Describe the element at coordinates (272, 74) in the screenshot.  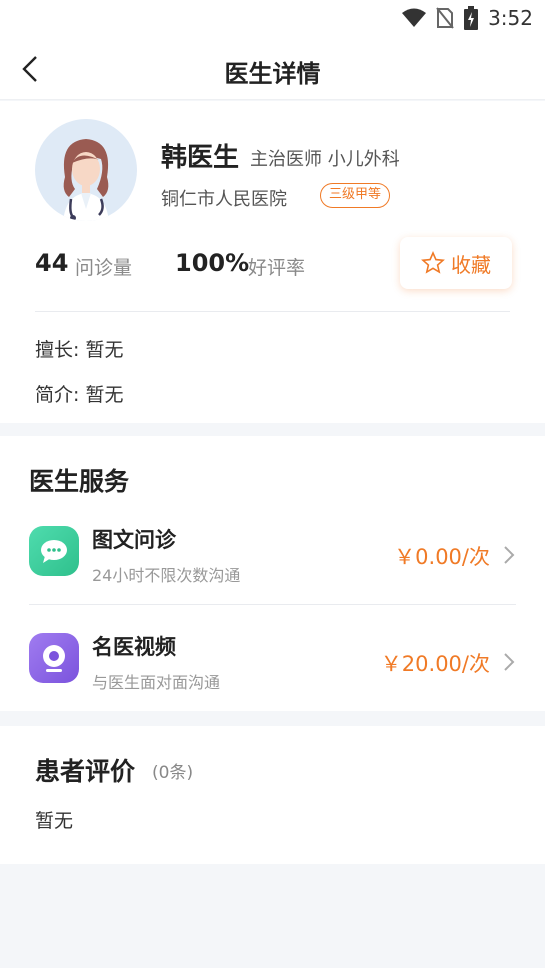
I see `page-title: 医生详情` at that location.